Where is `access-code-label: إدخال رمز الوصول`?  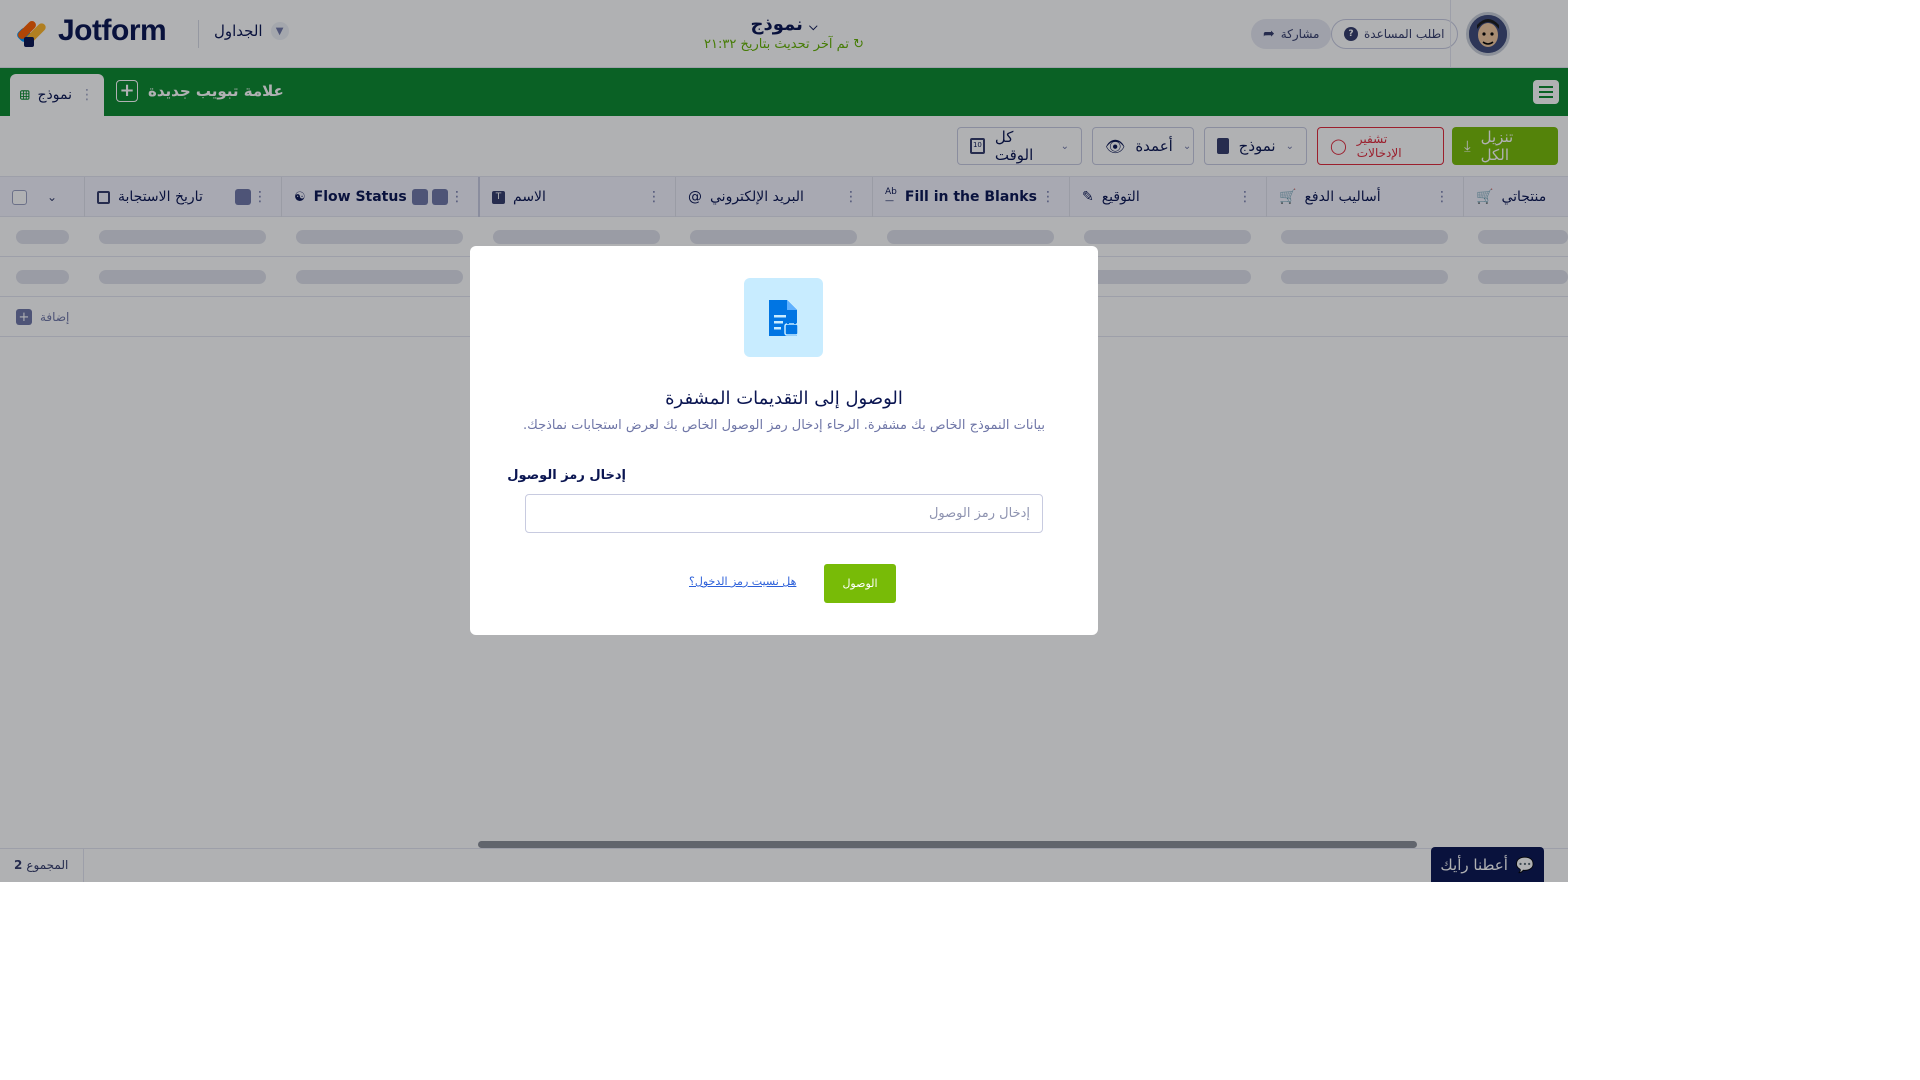
access-code-label: إدخال رمز الوصول is located at coordinates (566, 475).